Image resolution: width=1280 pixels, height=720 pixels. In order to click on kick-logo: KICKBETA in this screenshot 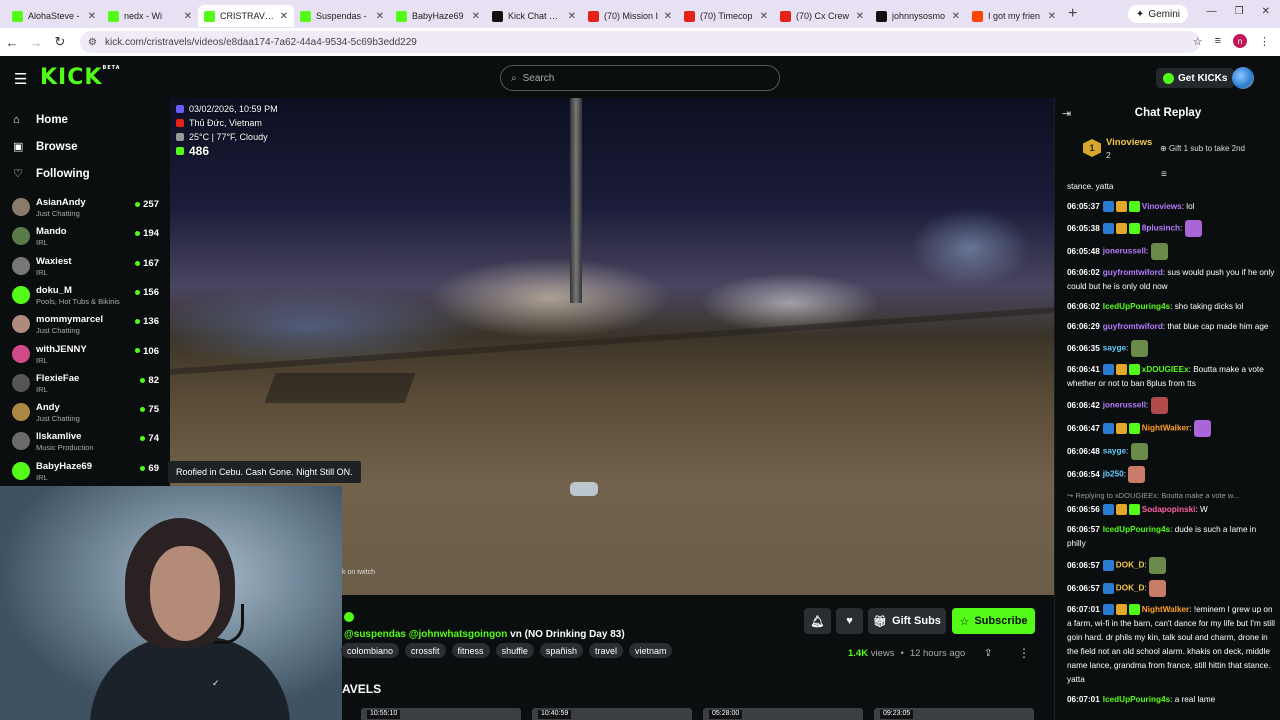, I will do `click(80, 77)`.